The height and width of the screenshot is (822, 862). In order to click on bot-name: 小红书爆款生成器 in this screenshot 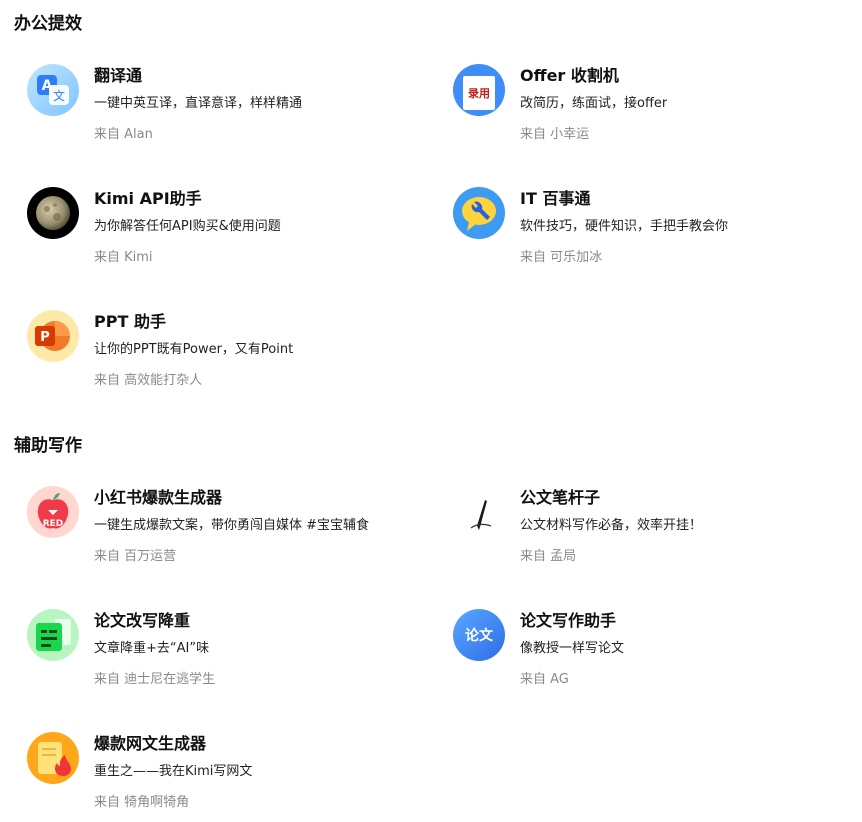, I will do `click(158, 497)`.